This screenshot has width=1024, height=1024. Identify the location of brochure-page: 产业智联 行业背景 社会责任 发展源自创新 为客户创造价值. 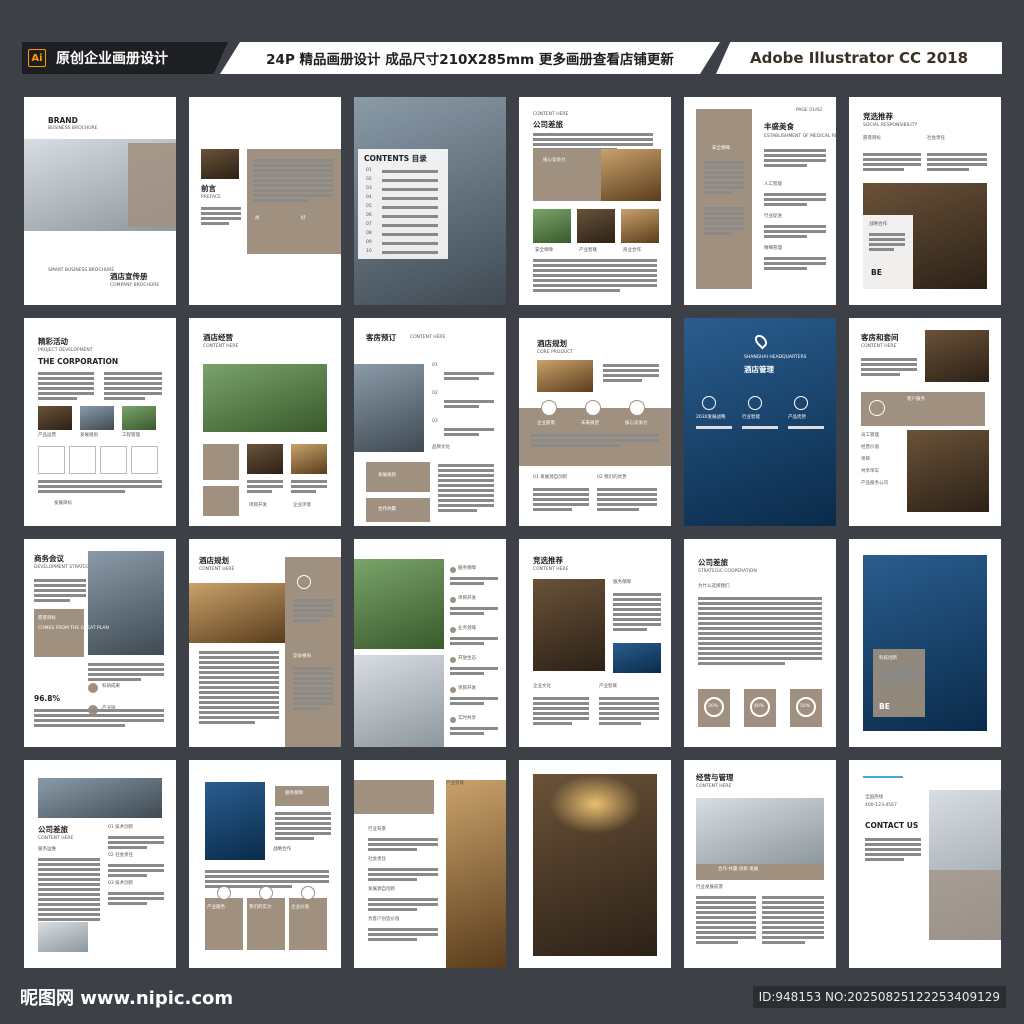
(430, 864).